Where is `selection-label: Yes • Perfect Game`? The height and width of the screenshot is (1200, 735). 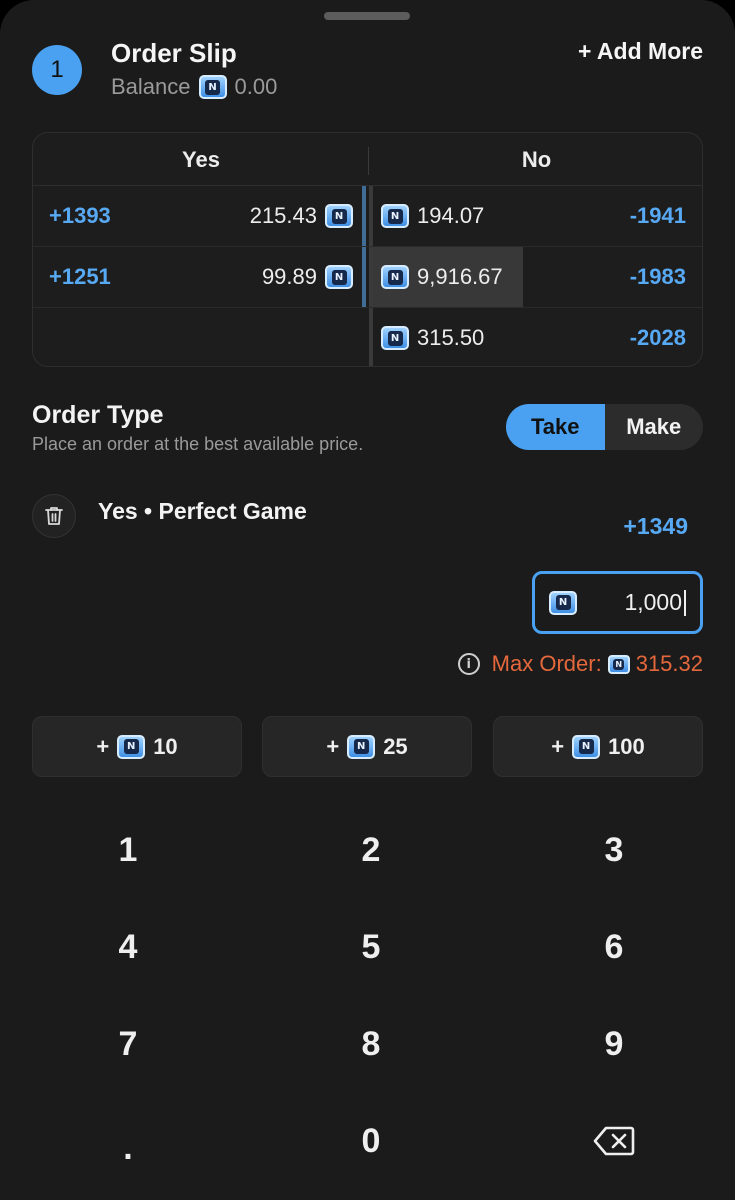
selection-label: Yes • Perfect Game is located at coordinates (202, 511).